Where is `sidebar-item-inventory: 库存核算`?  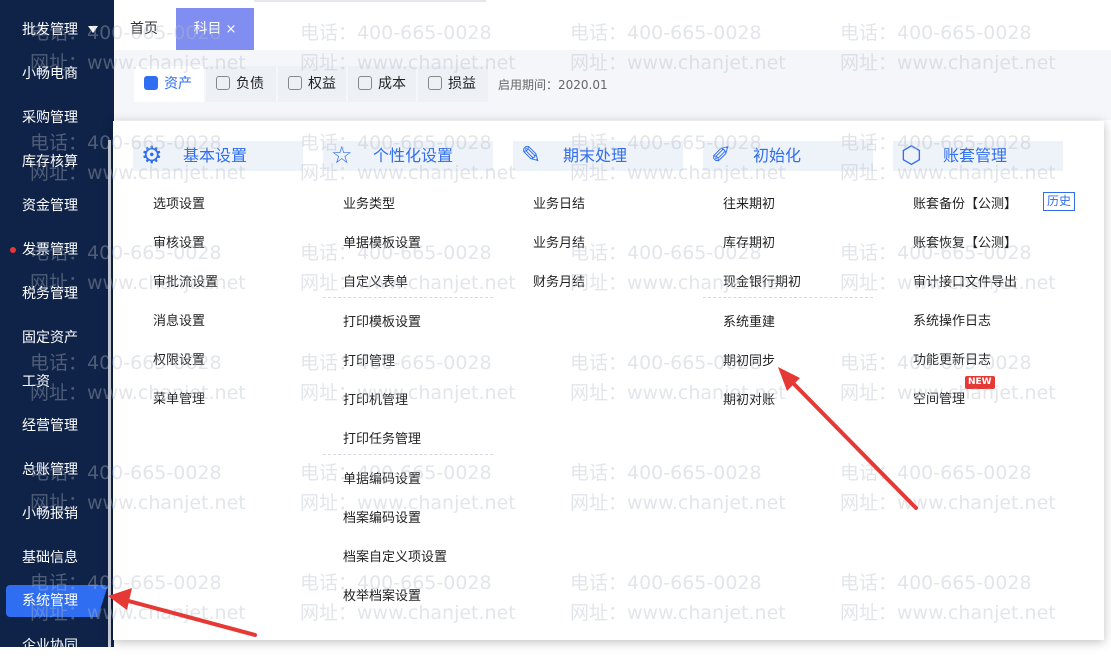 sidebar-item-inventory: 库存核算 is located at coordinates (54, 162).